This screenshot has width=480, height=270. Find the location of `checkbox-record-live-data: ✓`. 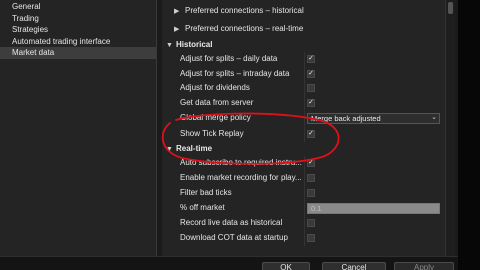

checkbox-record-live-data: ✓ is located at coordinates (311, 223).